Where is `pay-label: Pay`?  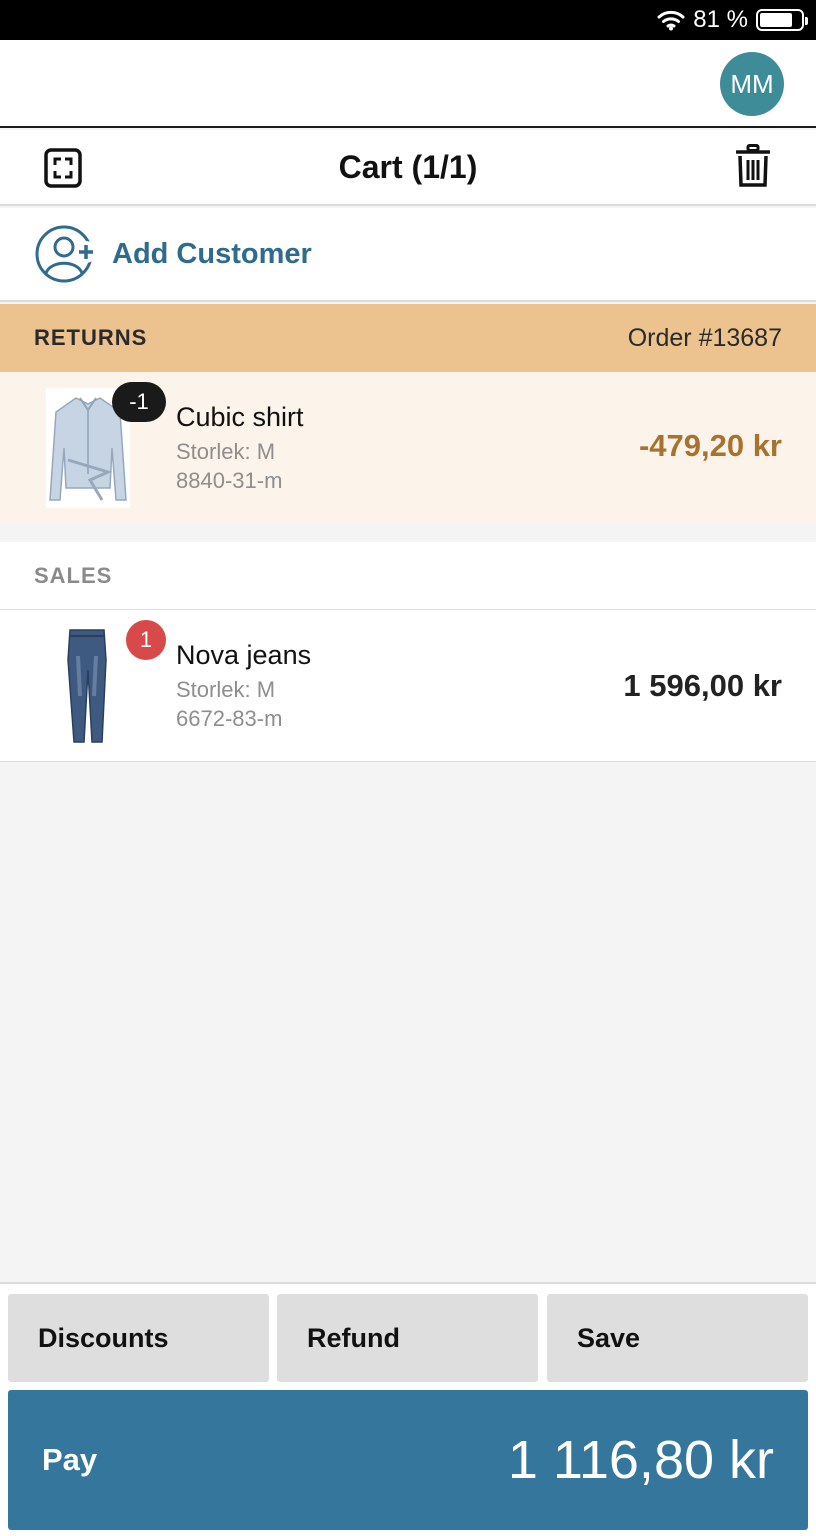
pay-label: Pay is located at coordinates (70, 1459).